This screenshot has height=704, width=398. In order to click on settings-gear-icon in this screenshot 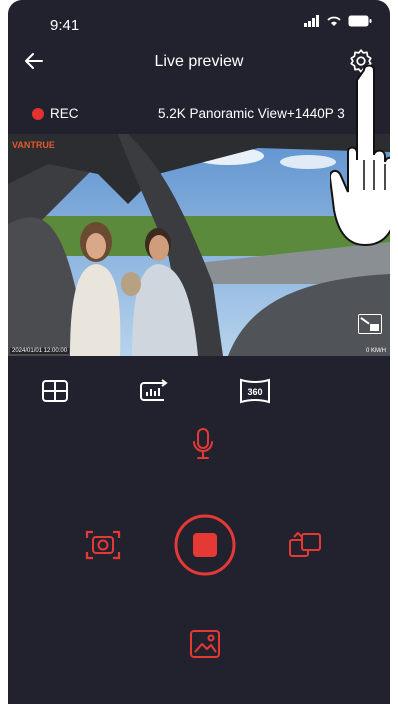, I will do `click(361, 61)`.